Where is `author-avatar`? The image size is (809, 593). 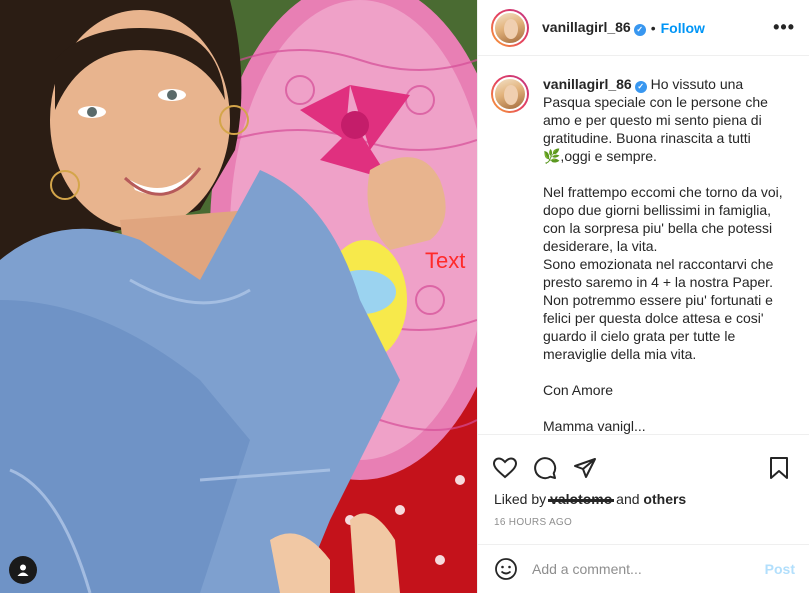 author-avatar is located at coordinates (510, 27).